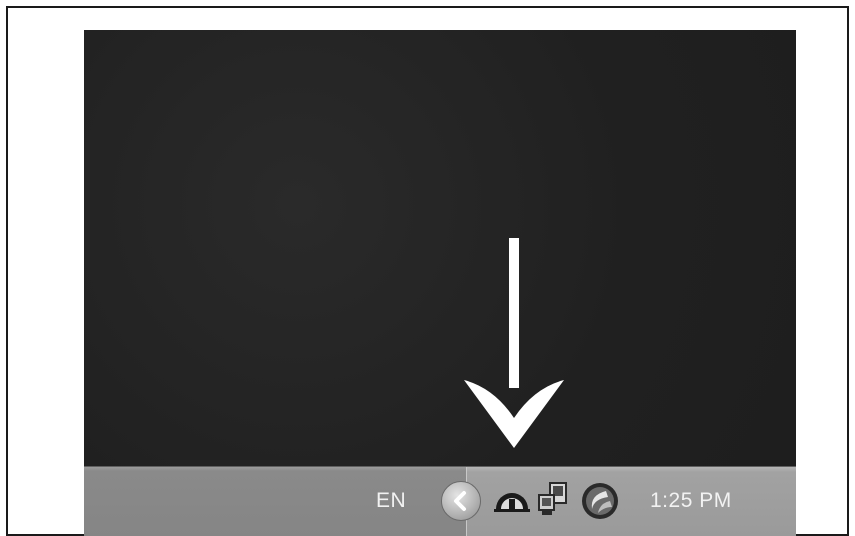  What do you see at coordinates (440, 501) in the screenshot?
I see `taskbar: EN 1:25 PM` at bounding box center [440, 501].